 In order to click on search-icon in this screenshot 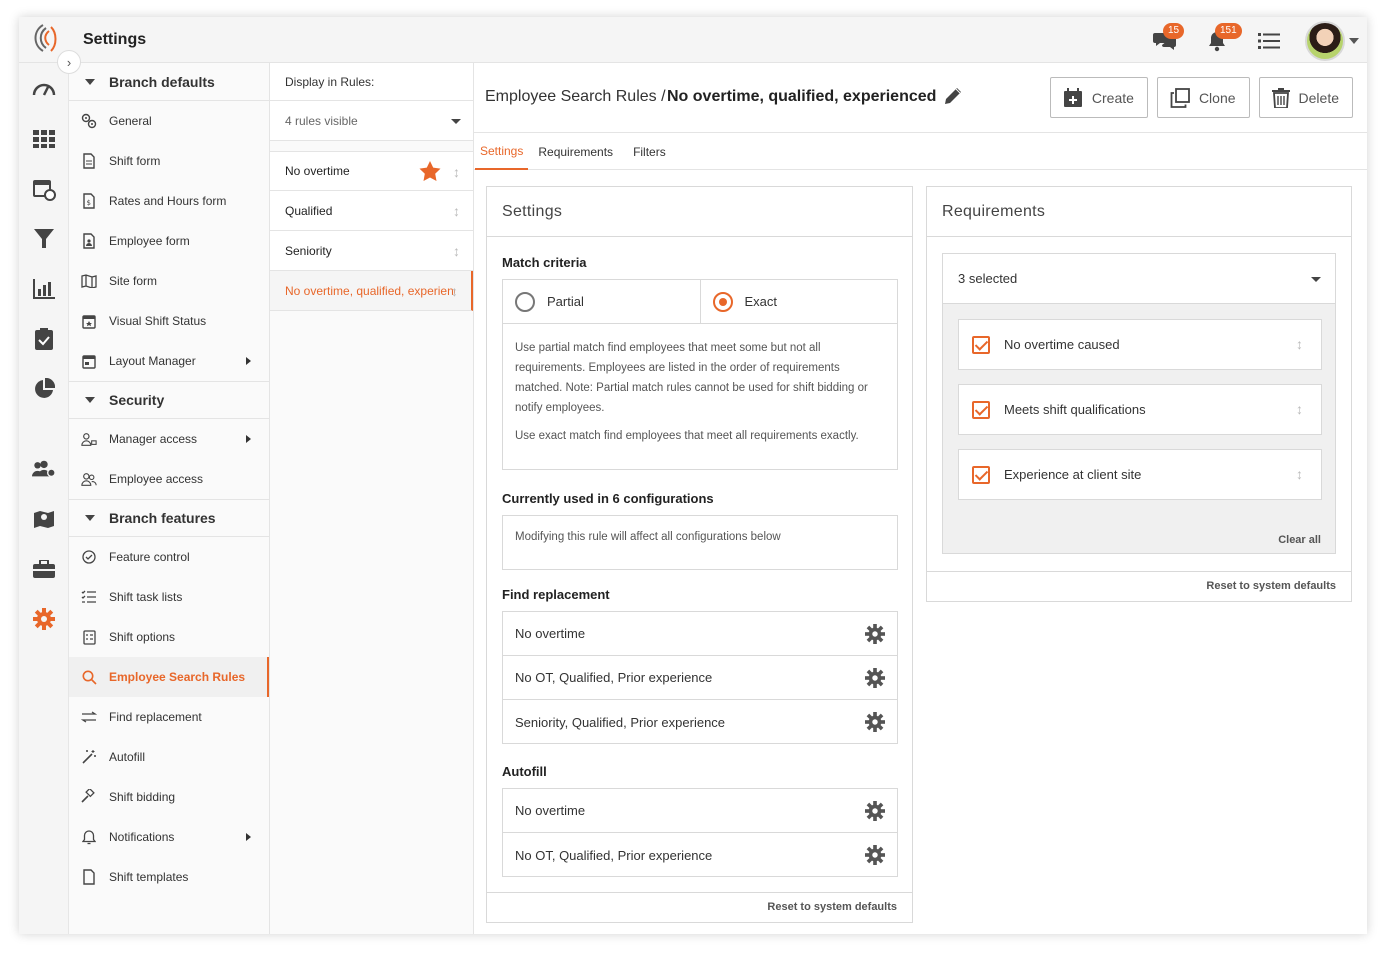, I will do `click(89, 677)`.